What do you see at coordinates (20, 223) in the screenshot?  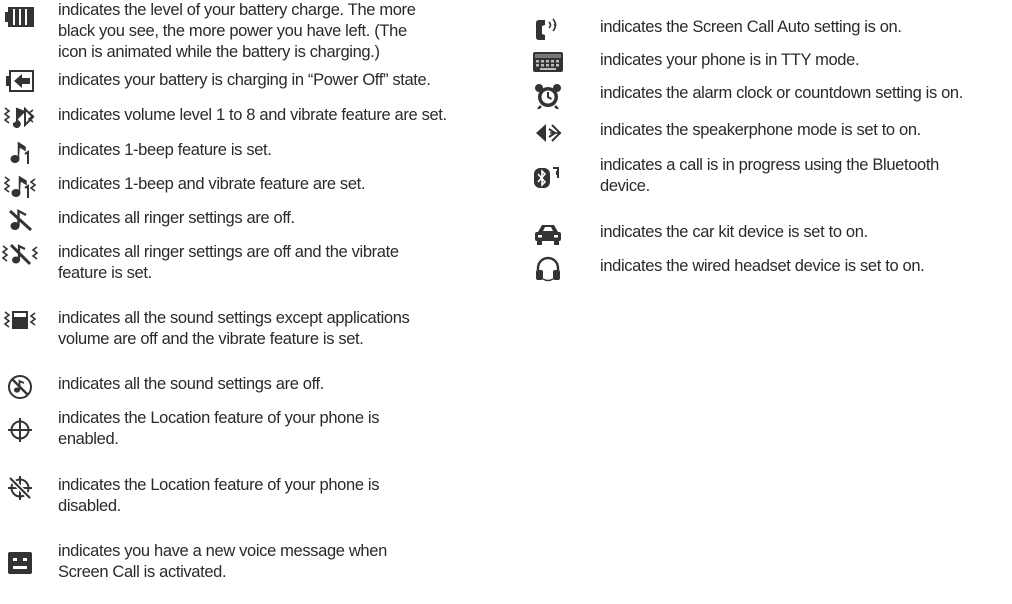 I see `ringer-off-icon` at bounding box center [20, 223].